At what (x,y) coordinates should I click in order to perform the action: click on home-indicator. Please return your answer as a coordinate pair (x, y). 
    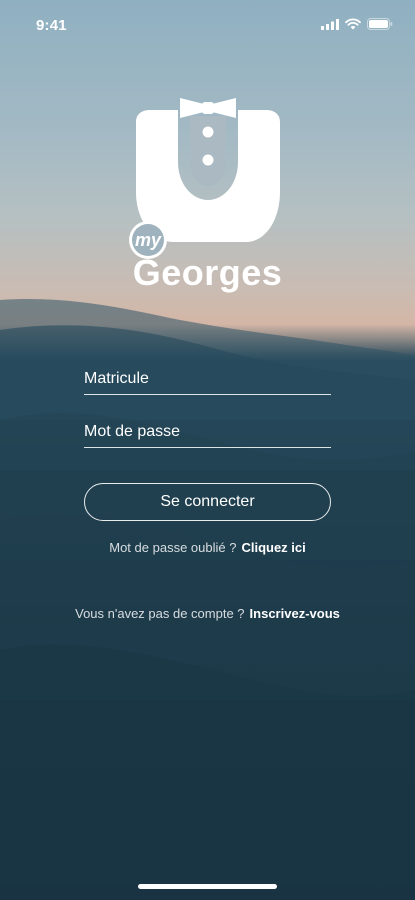
    Looking at the image, I should click on (207, 886).